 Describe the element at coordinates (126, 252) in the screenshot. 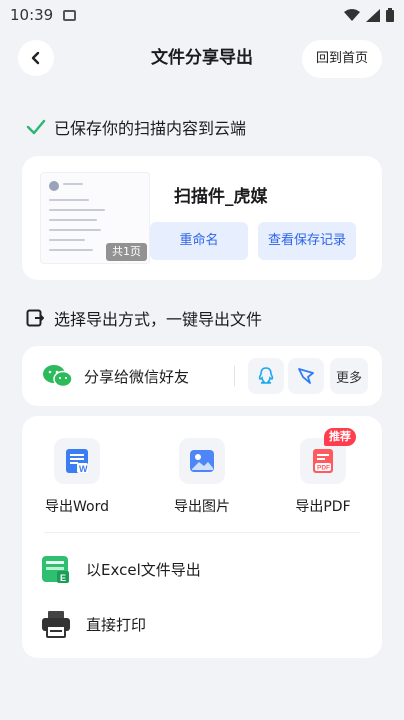

I see `page-count-badge: 共1页` at that location.